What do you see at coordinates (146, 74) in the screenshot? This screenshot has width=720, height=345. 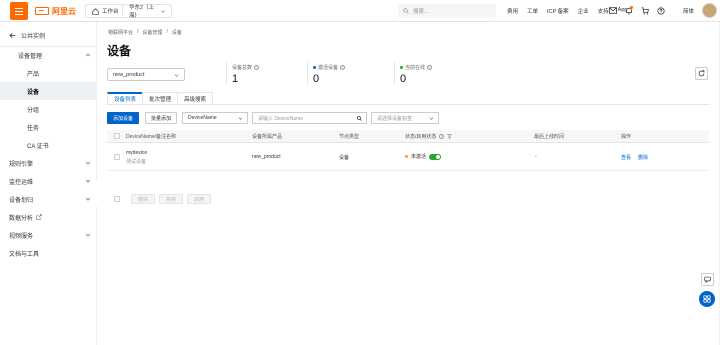 I see `product-selector: new_product` at bounding box center [146, 74].